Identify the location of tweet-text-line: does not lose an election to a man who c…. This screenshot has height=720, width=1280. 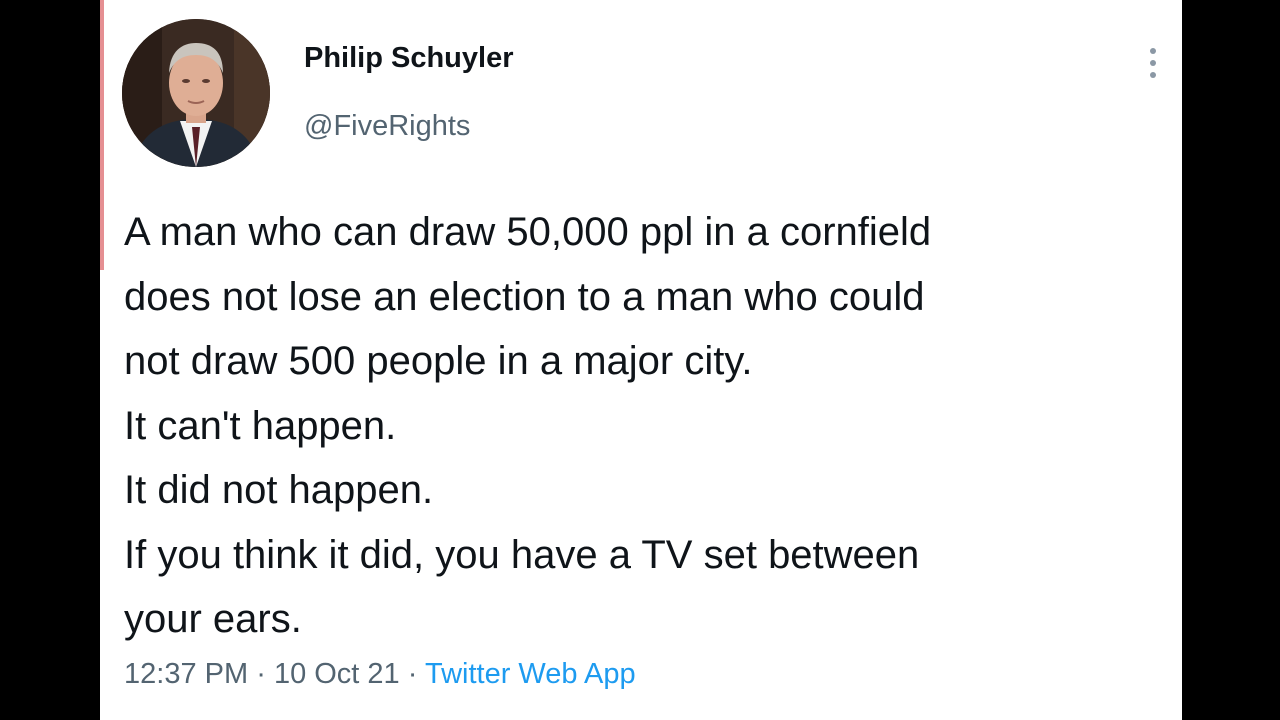
(524, 296).